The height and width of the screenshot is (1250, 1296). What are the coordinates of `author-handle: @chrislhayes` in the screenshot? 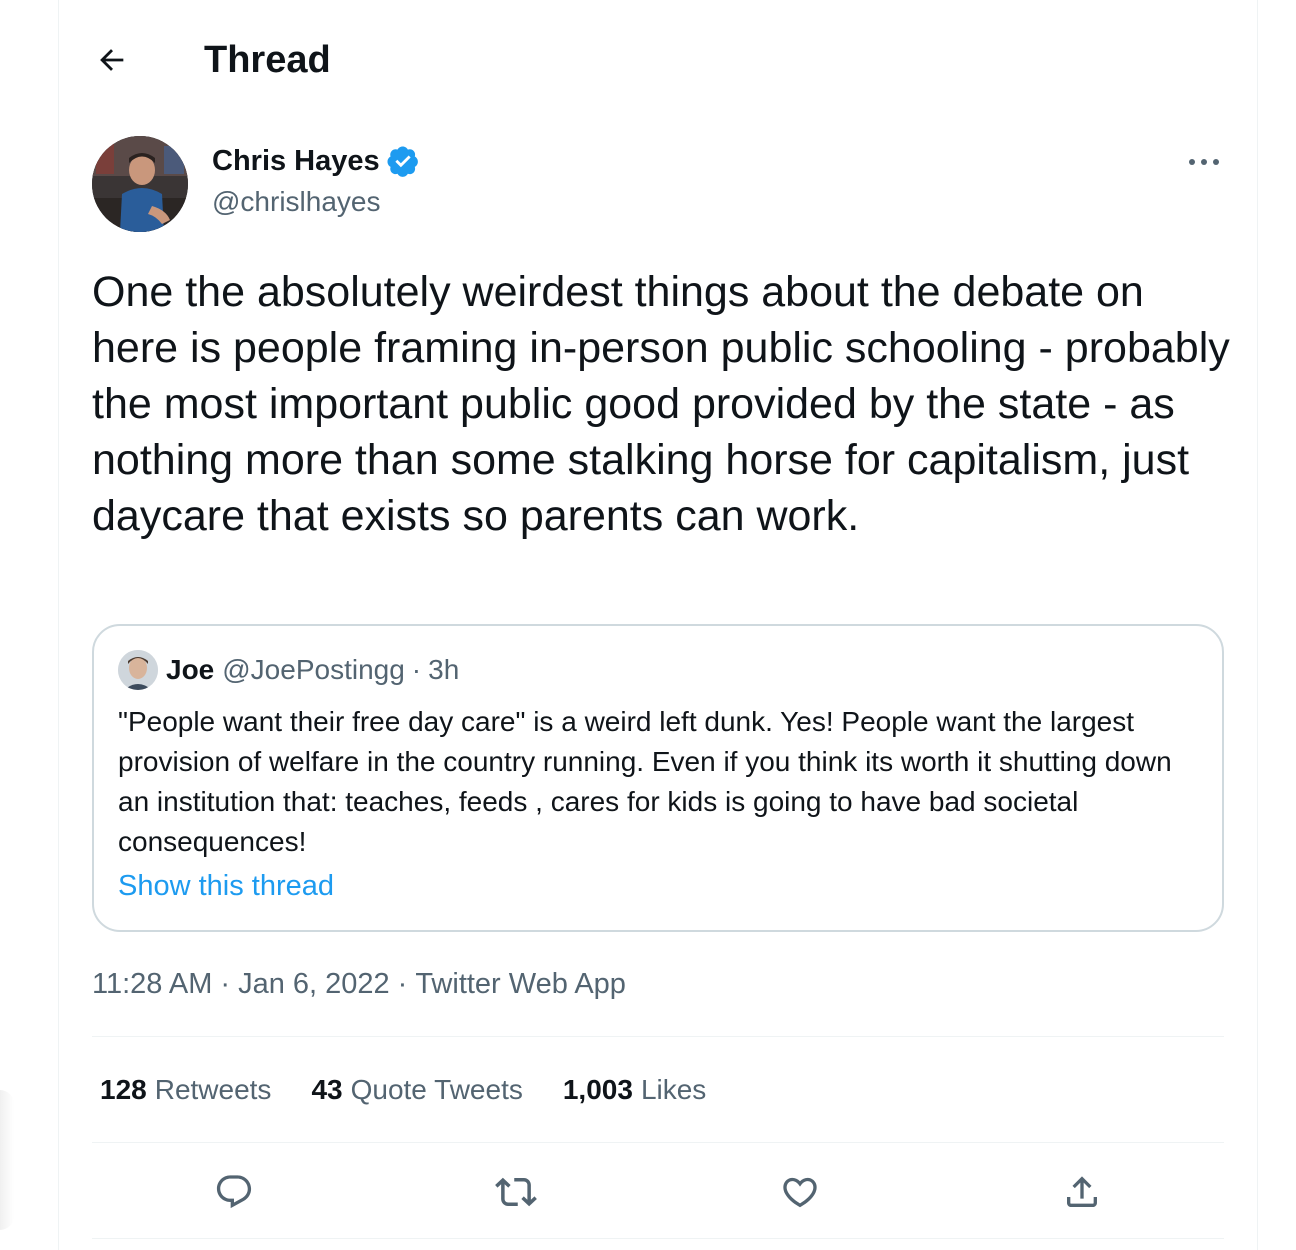 It's located at (296, 202).